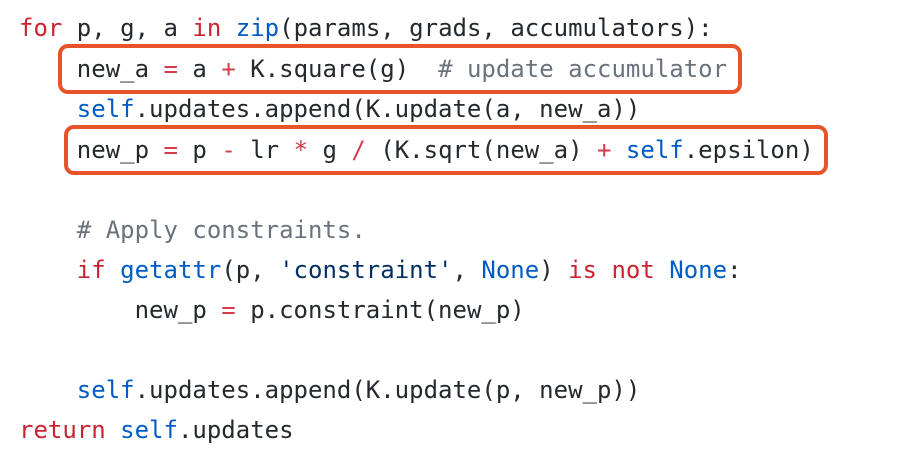 The height and width of the screenshot is (460, 914). Describe the element at coordinates (62, 430) in the screenshot. I see `keyword: return` at that location.